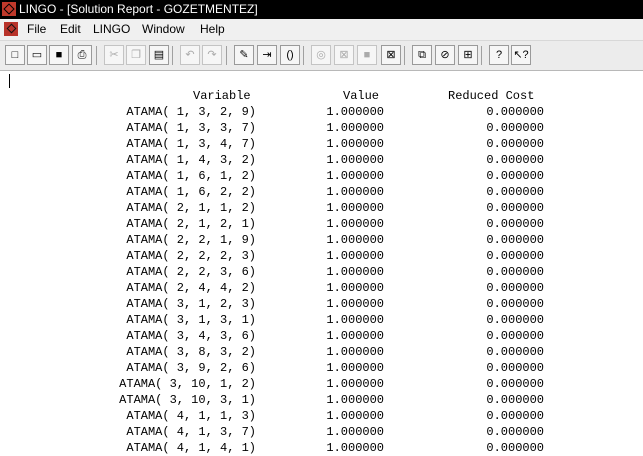 The width and height of the screenshot is (643, 456). Describe the element at coordinates (111, 29) in the screenshot. I see `menu-lingo: LINGO` at that location.